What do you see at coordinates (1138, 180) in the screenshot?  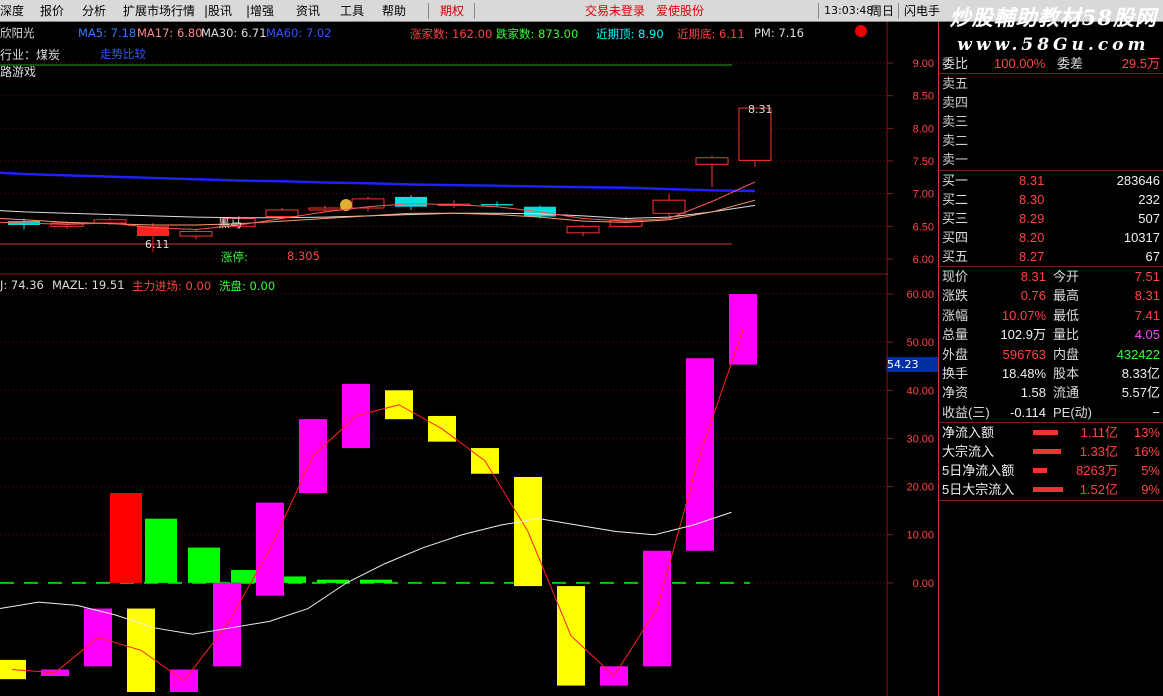 I see `buy-volume: 283646` at bounding box center [1138, 180].